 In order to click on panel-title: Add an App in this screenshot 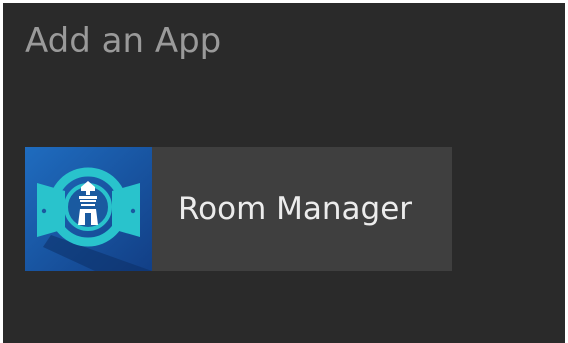, I will do `click(123, 41)`.